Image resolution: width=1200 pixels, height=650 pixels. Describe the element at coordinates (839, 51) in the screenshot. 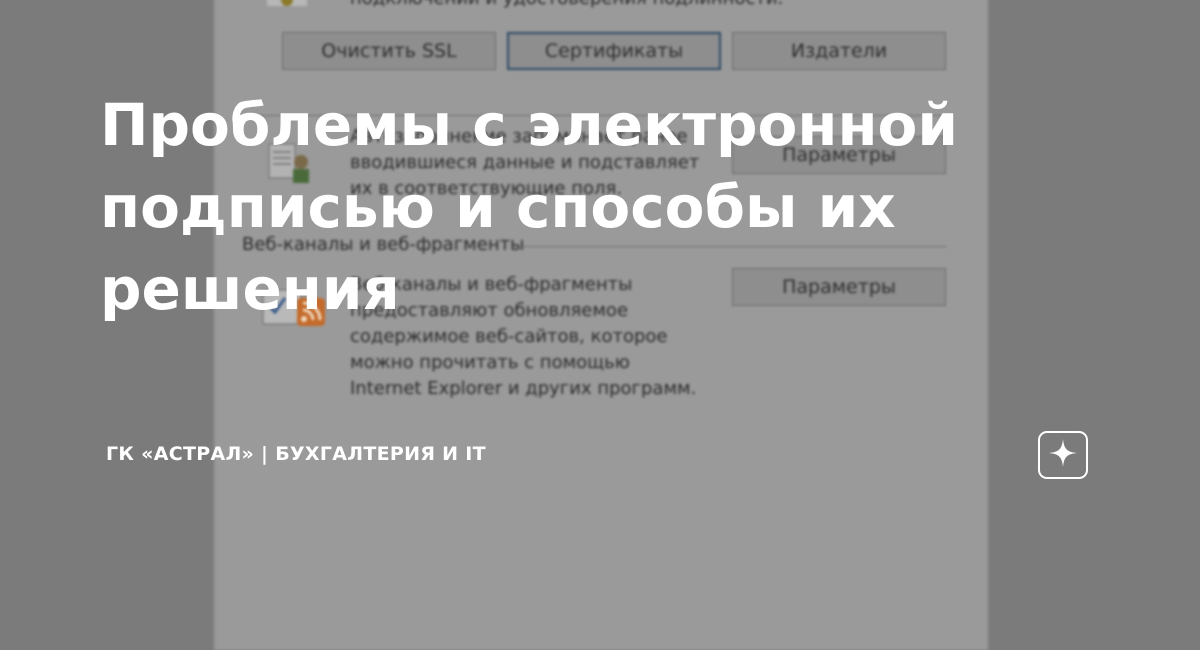

I see `publishers-button: Издатели` at that location.